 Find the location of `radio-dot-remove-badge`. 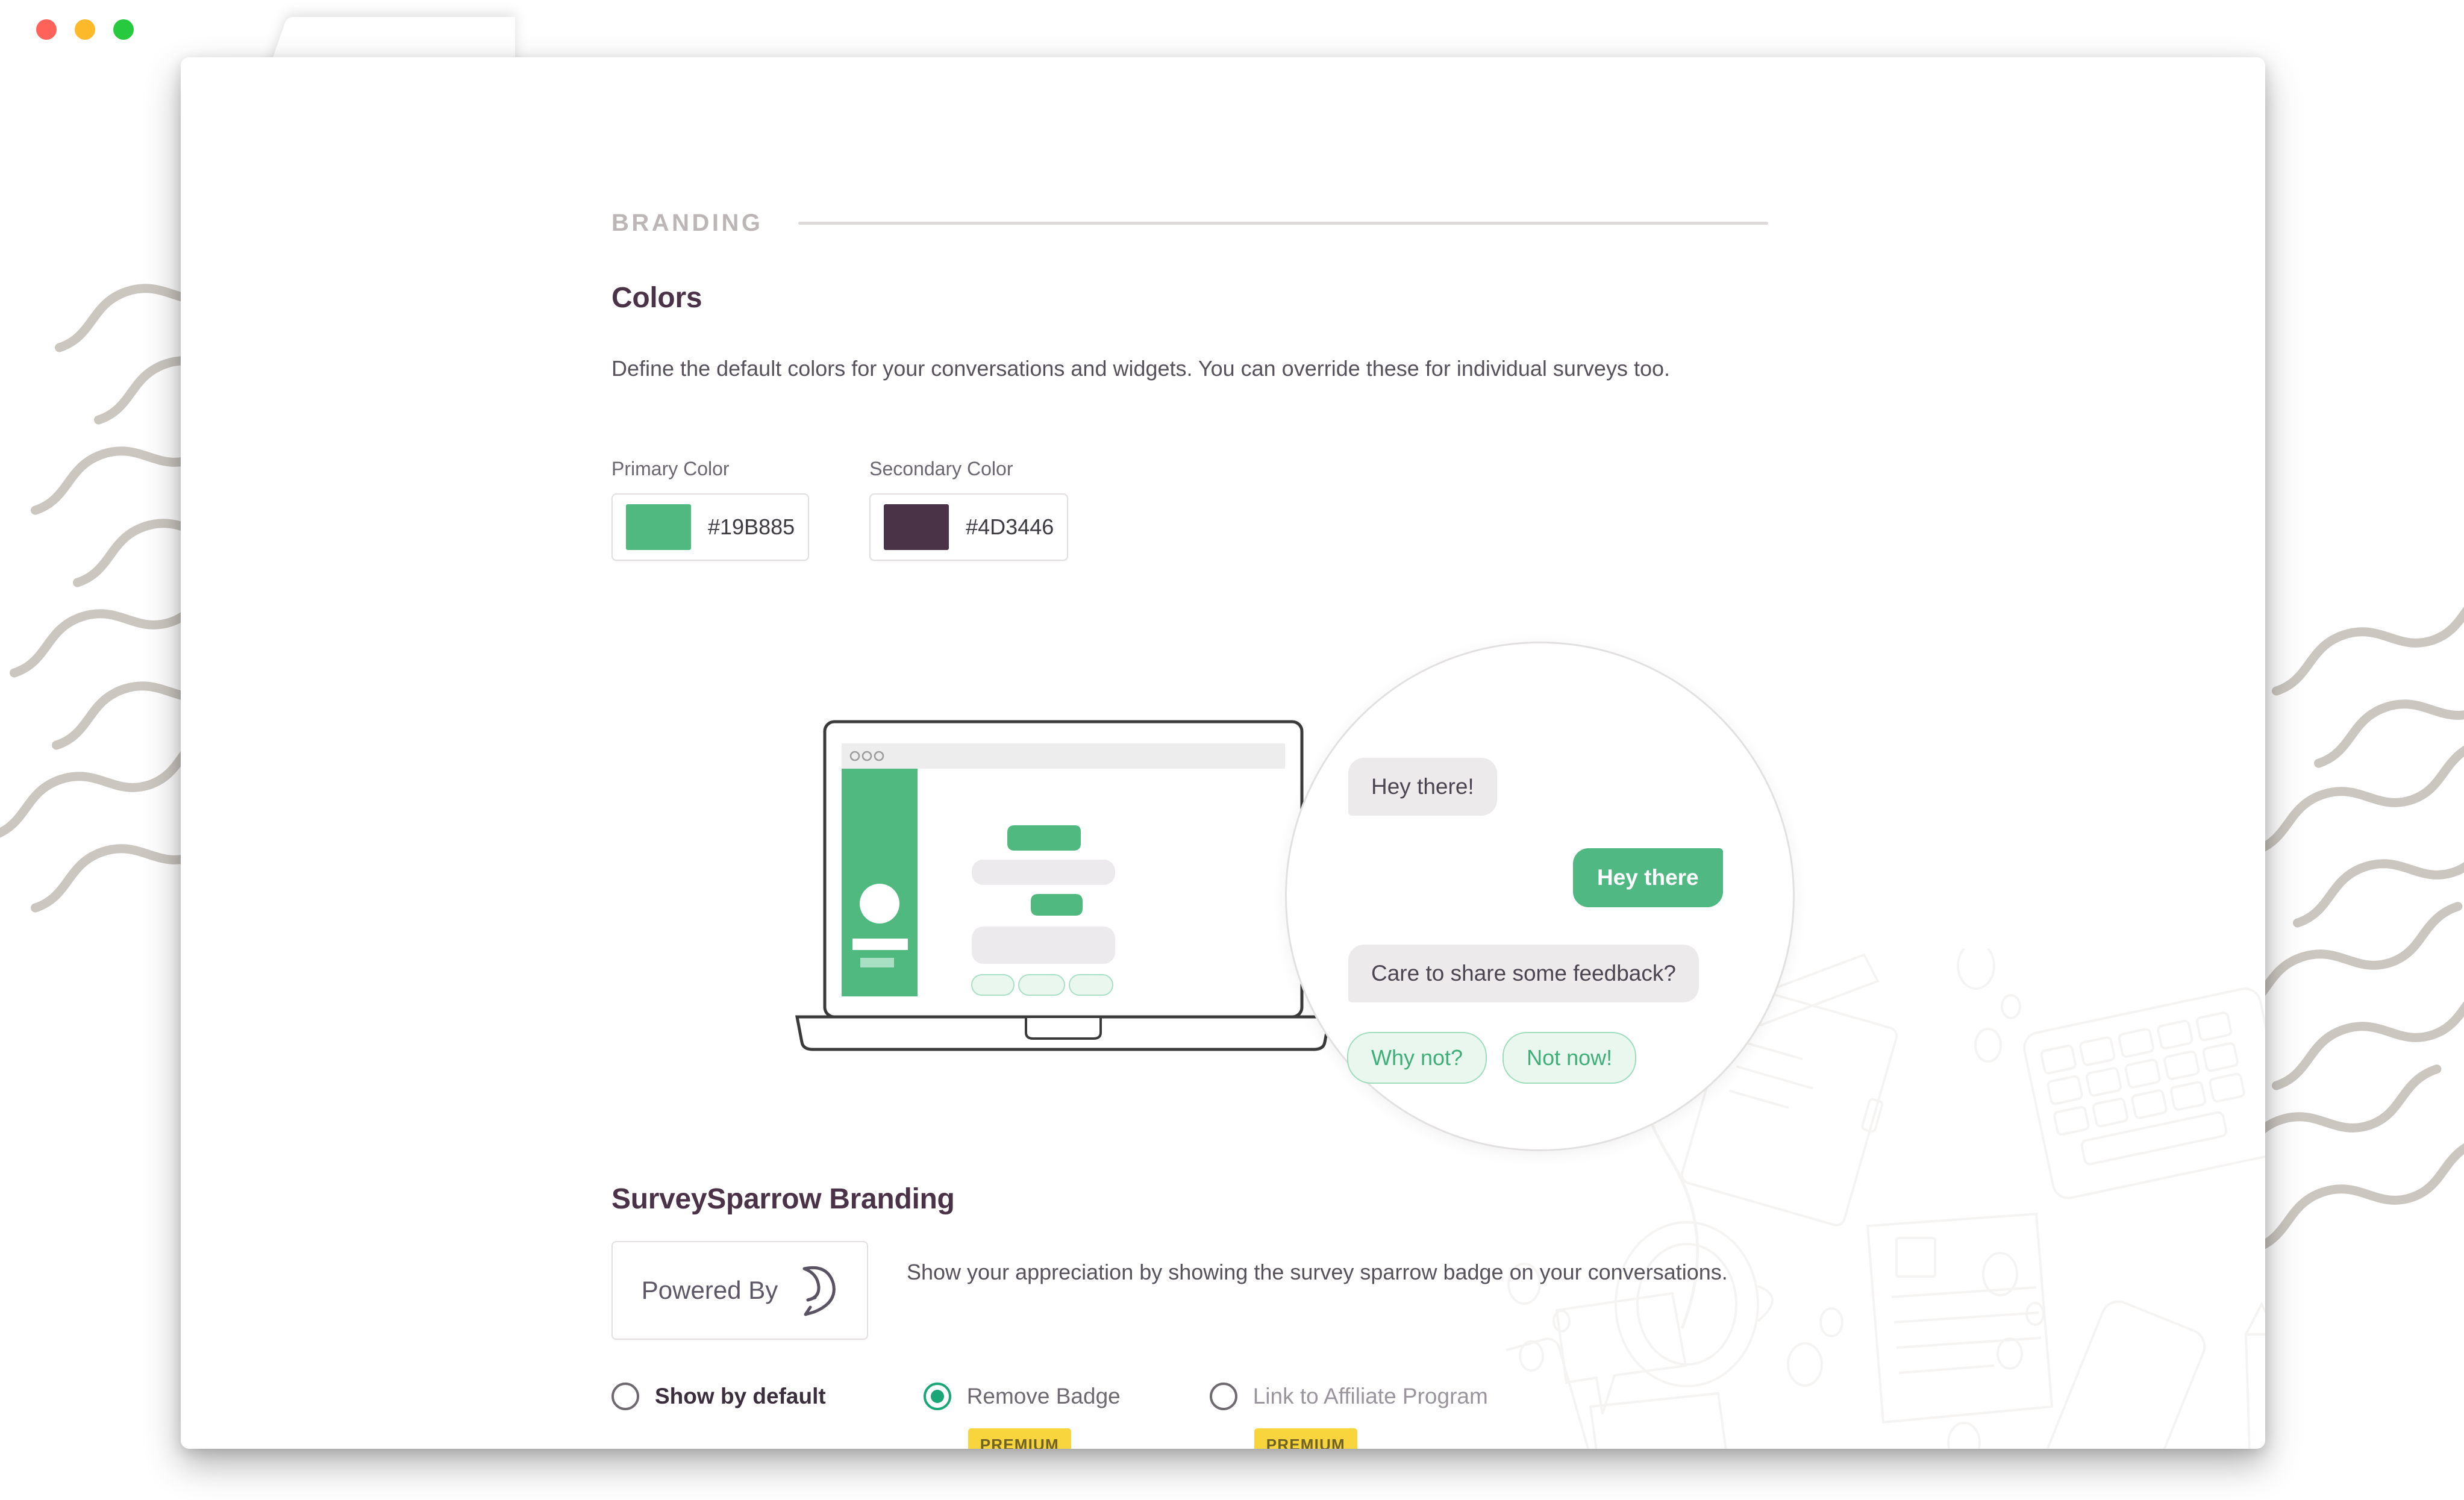

radio-dot-remove-badge is located at coordinates (937, 1397).